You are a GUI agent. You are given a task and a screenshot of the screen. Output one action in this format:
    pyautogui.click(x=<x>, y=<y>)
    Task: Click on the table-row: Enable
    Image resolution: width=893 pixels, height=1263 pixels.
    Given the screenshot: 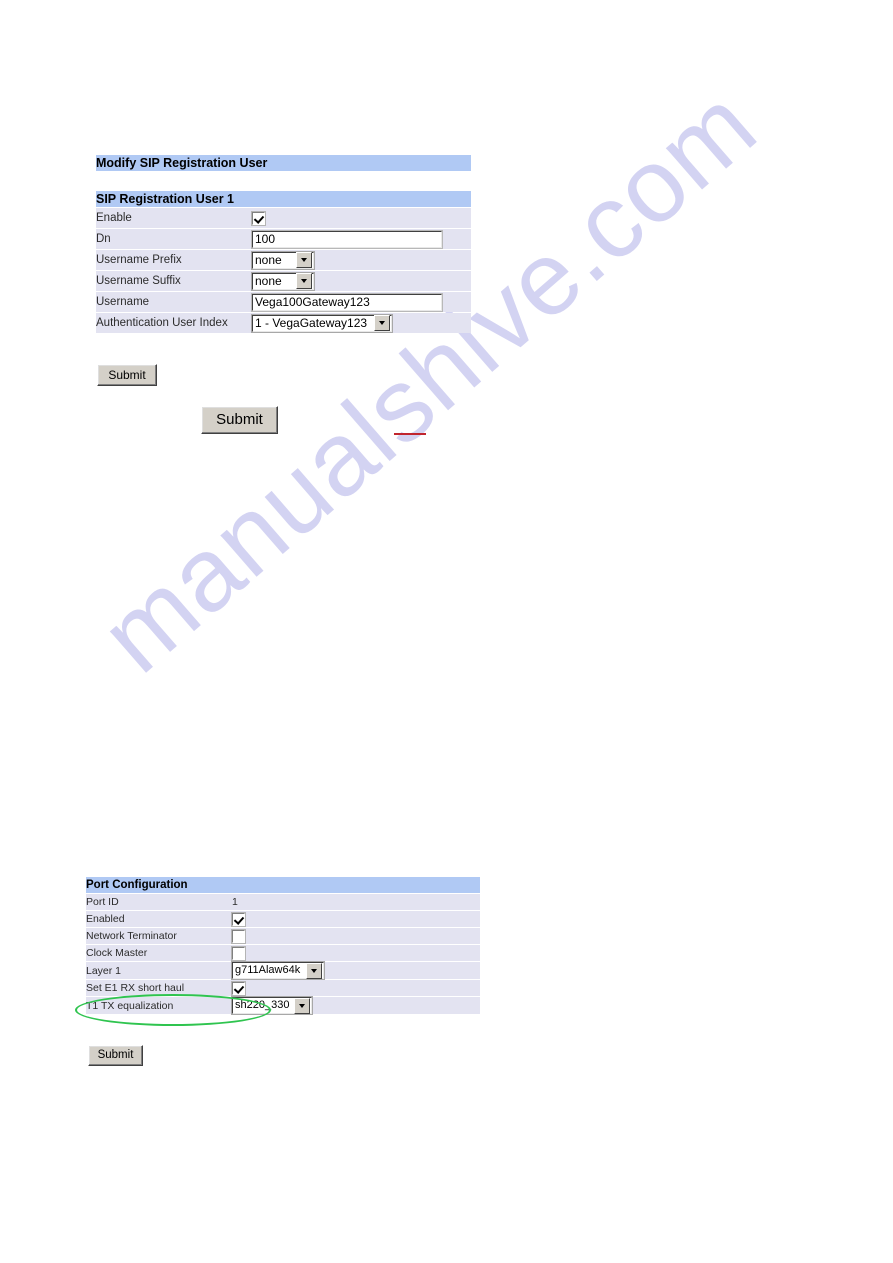 What is the action you would take?
    pyautogui.click(x=283, y=218)
    